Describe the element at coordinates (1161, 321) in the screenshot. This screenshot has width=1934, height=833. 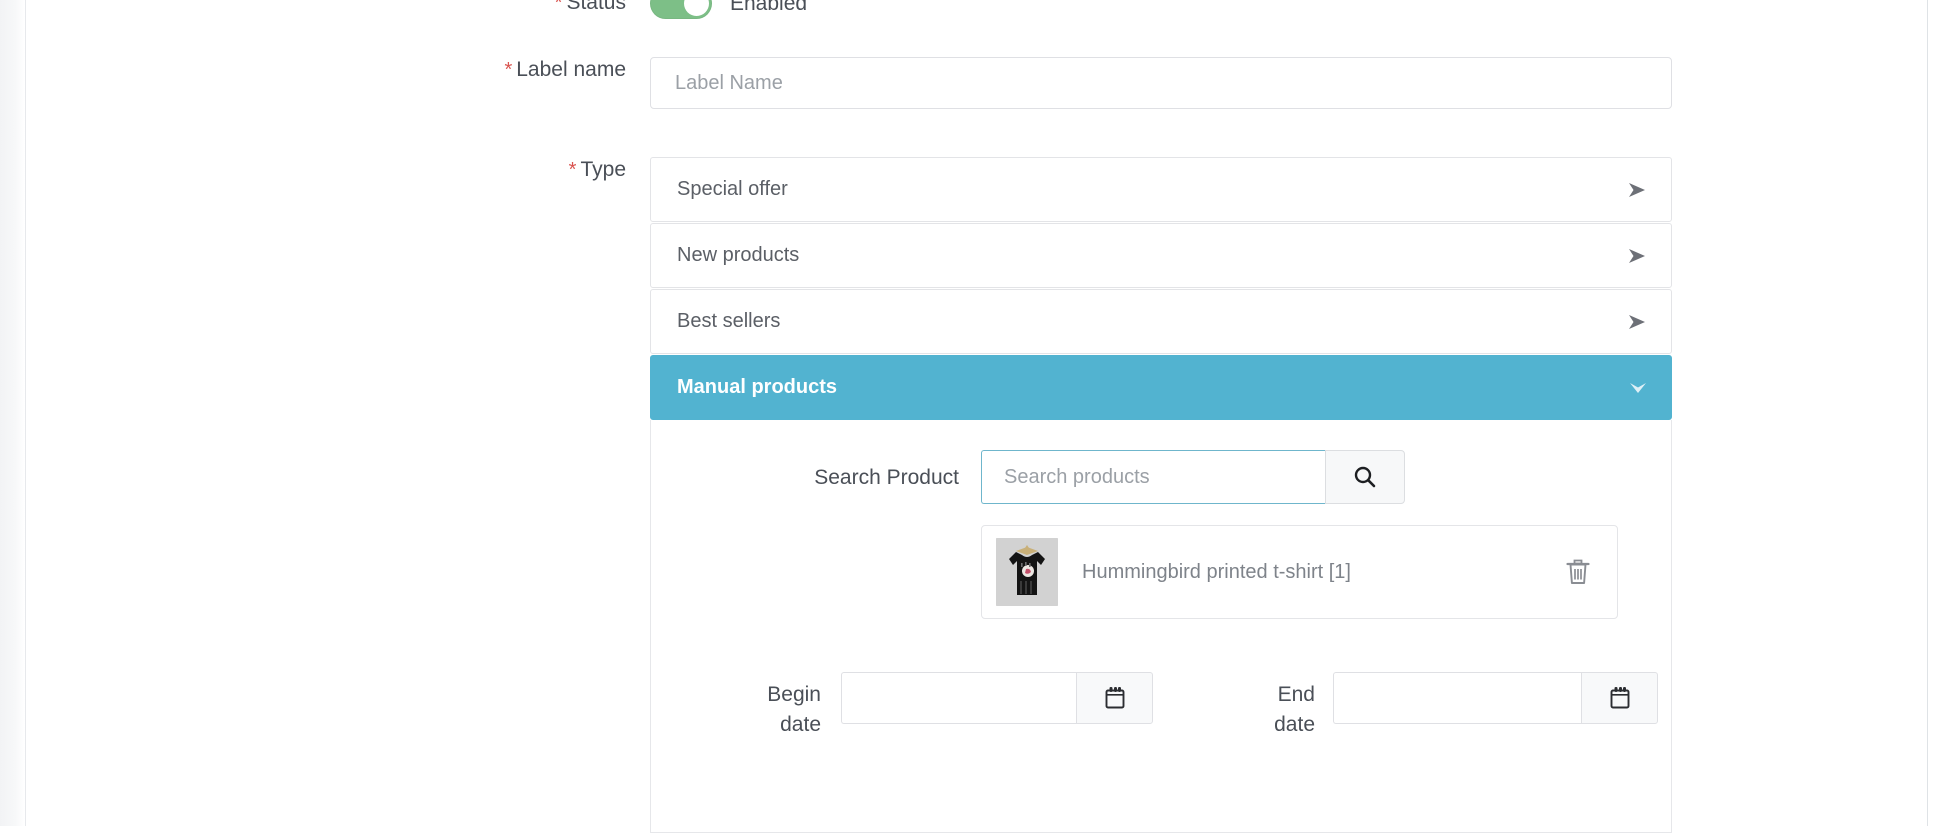
I see `type-option-best-sellers: Best sellers` at that location.